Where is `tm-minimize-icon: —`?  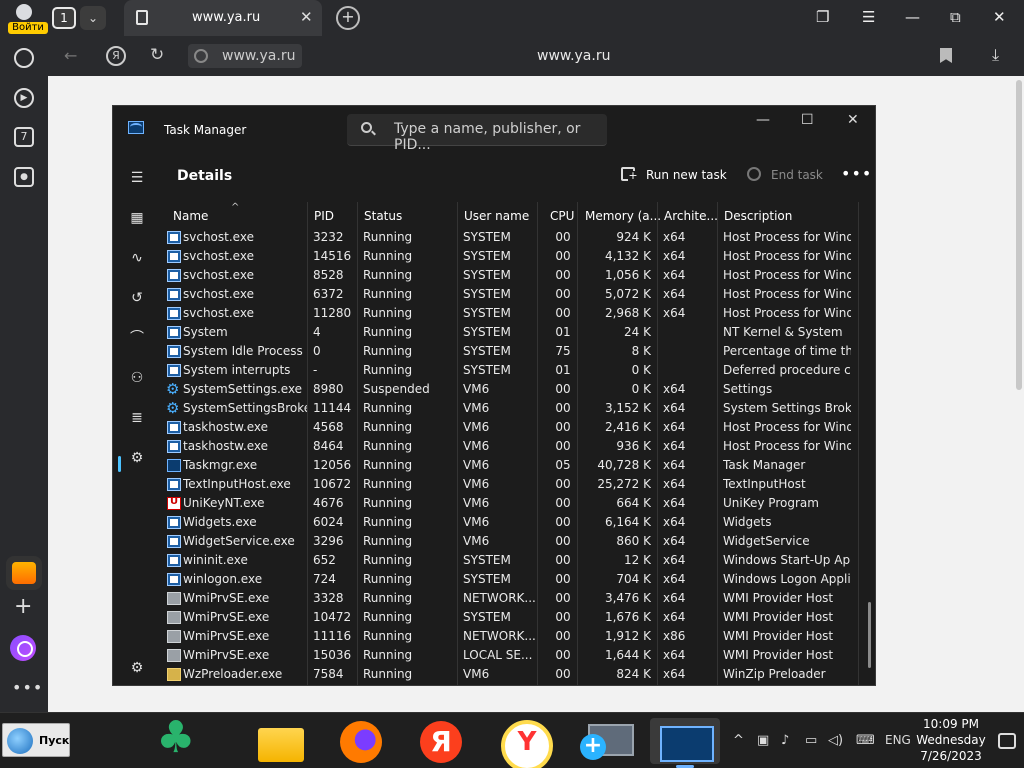
tm-minimize-icon: — is located at coordinates (763, 120).